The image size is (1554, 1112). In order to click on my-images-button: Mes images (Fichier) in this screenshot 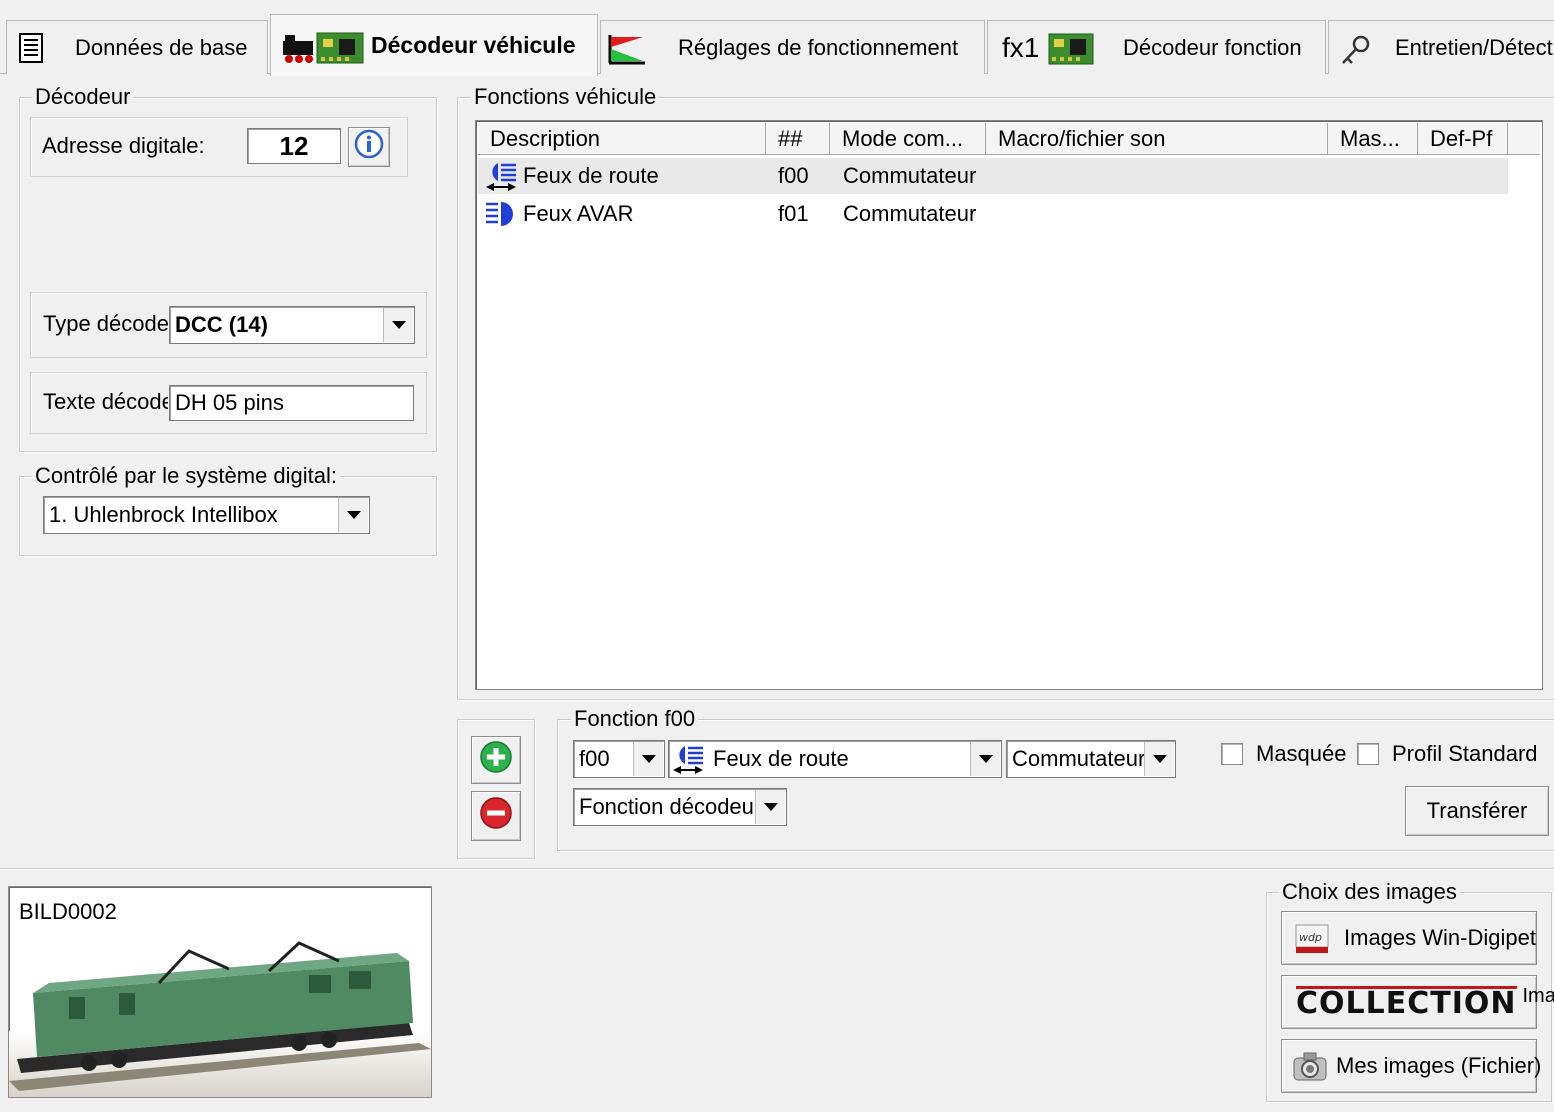, I will do `click(1411, 1066)`.